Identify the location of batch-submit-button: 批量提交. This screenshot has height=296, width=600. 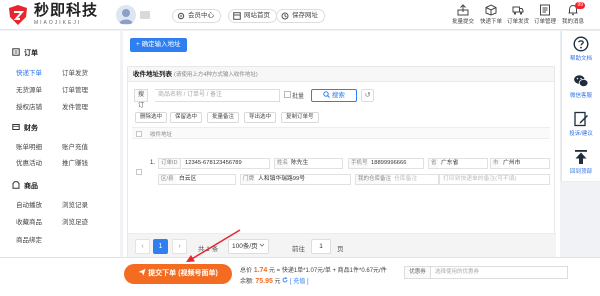
(463, 15).